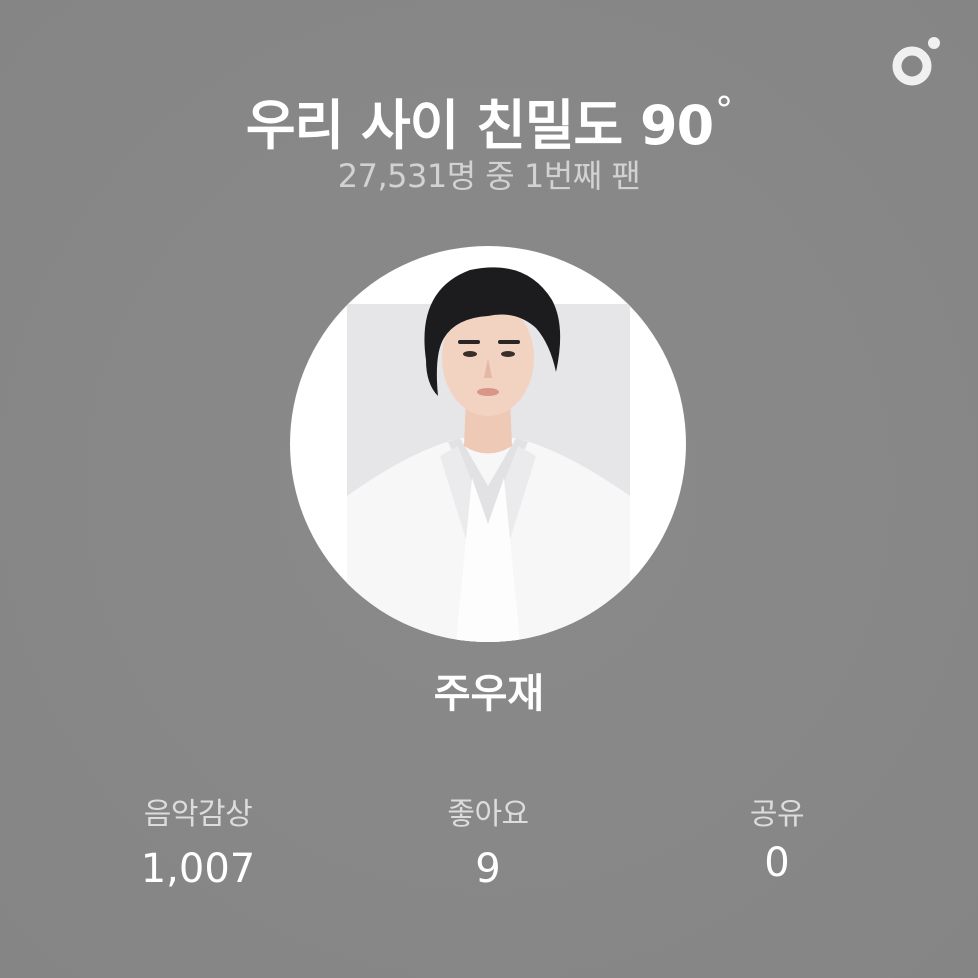 Image resolution: width=978 pixels, height=978 pixels. What do you see at coordinates (198, 869) in the screenshot?
I see `stat-value: 1,007` at bounding box center [198, 869].